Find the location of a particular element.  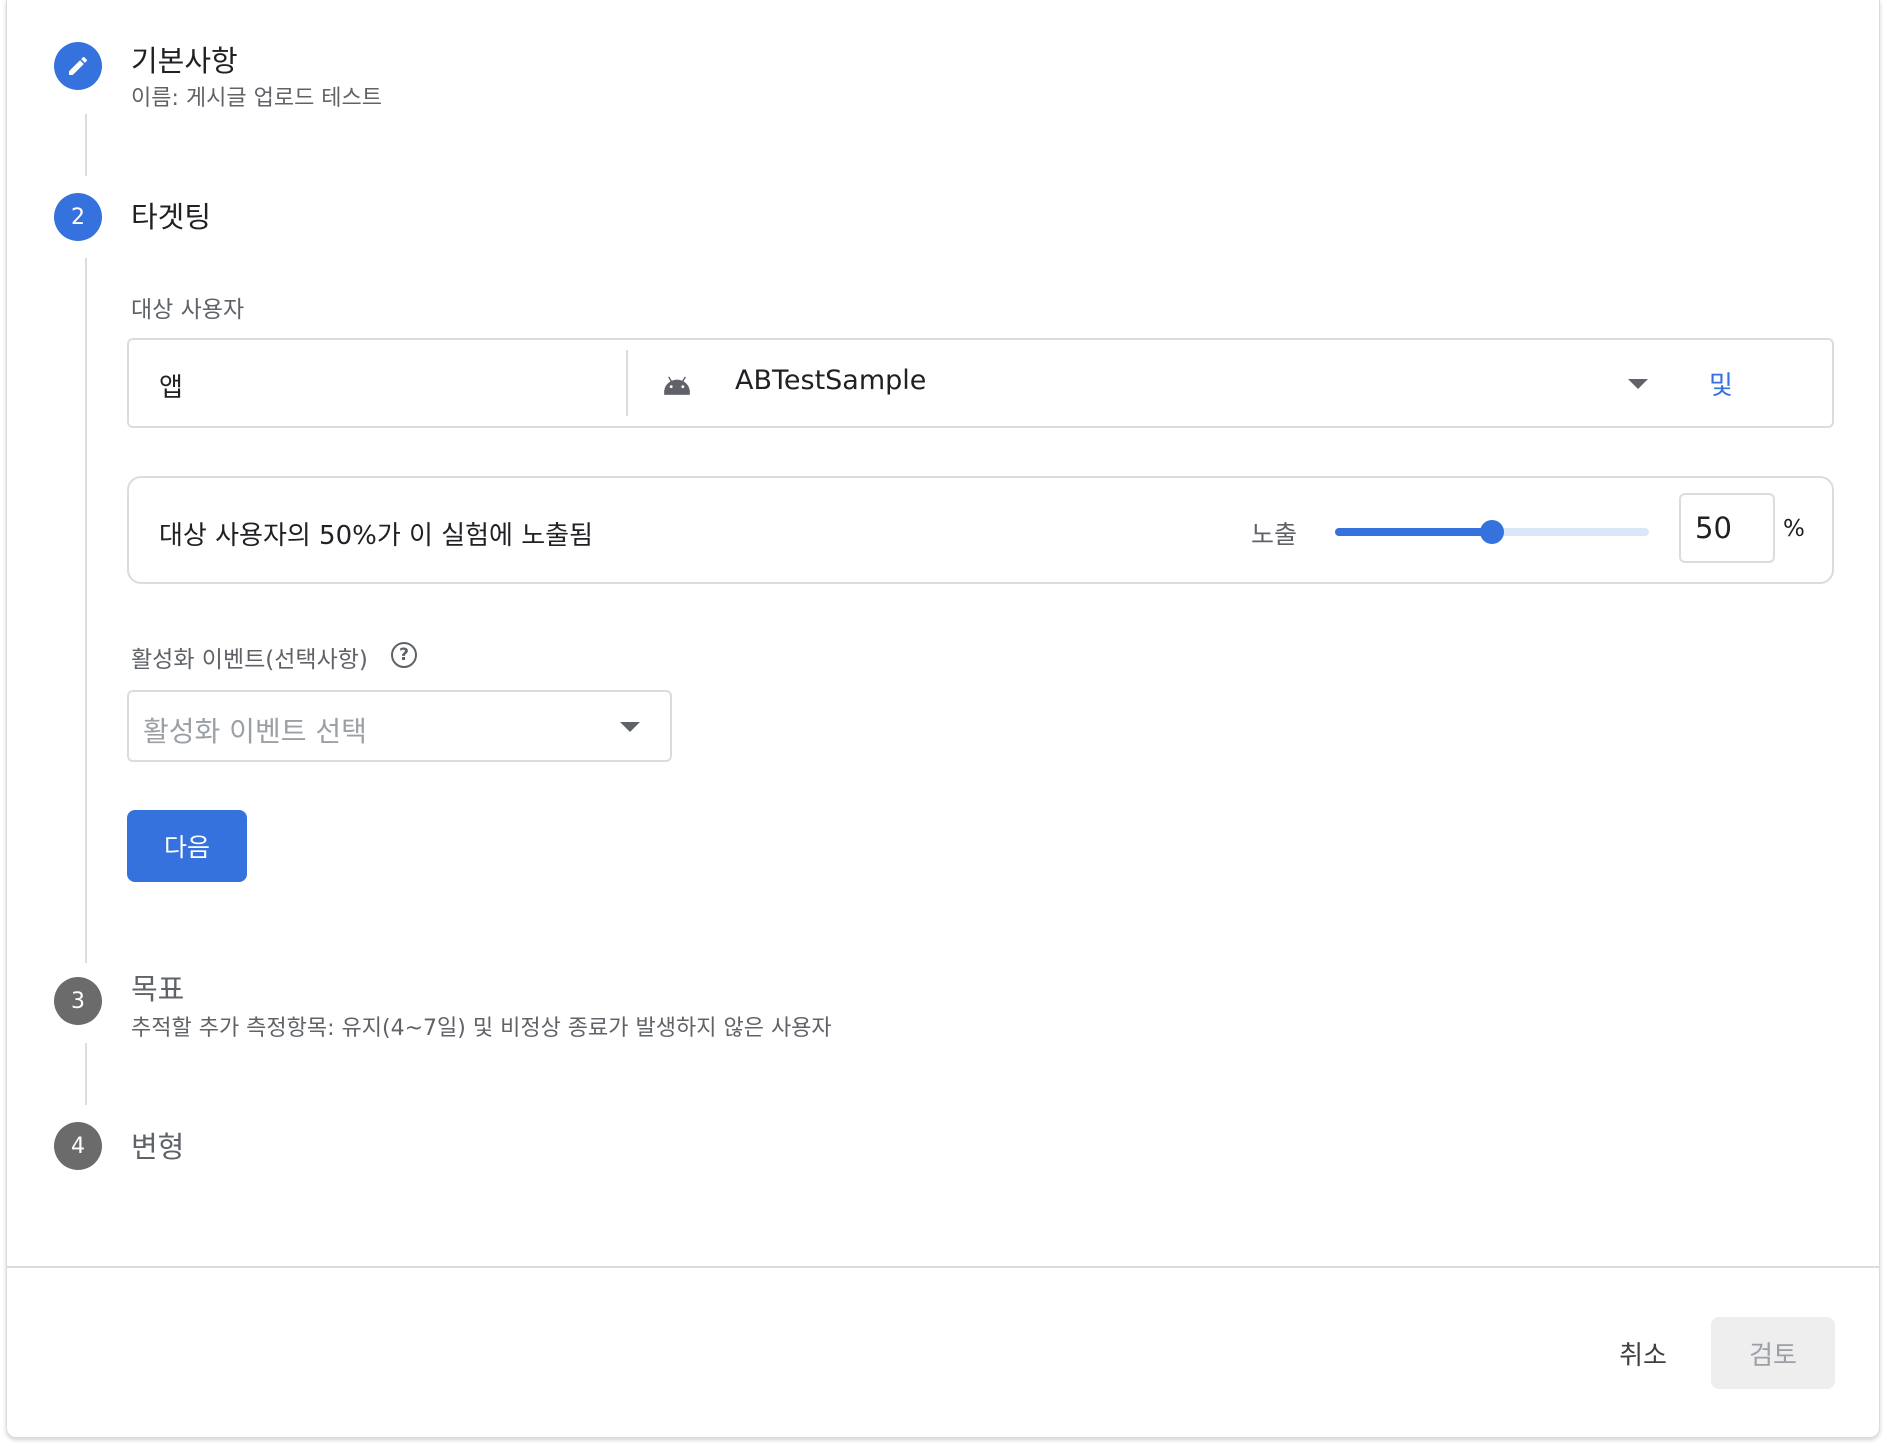

step-2-circle: 2 is located at coordinates (78, 217).